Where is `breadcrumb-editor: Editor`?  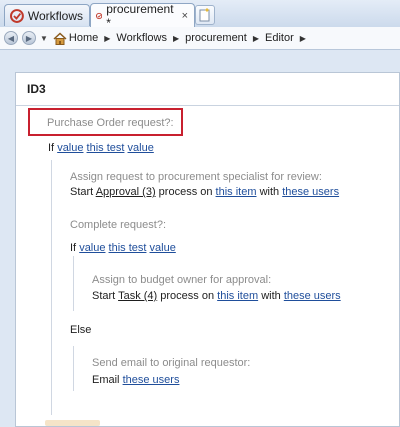
breadcrumb-editor: Editor is located at coordinates (279, 38).